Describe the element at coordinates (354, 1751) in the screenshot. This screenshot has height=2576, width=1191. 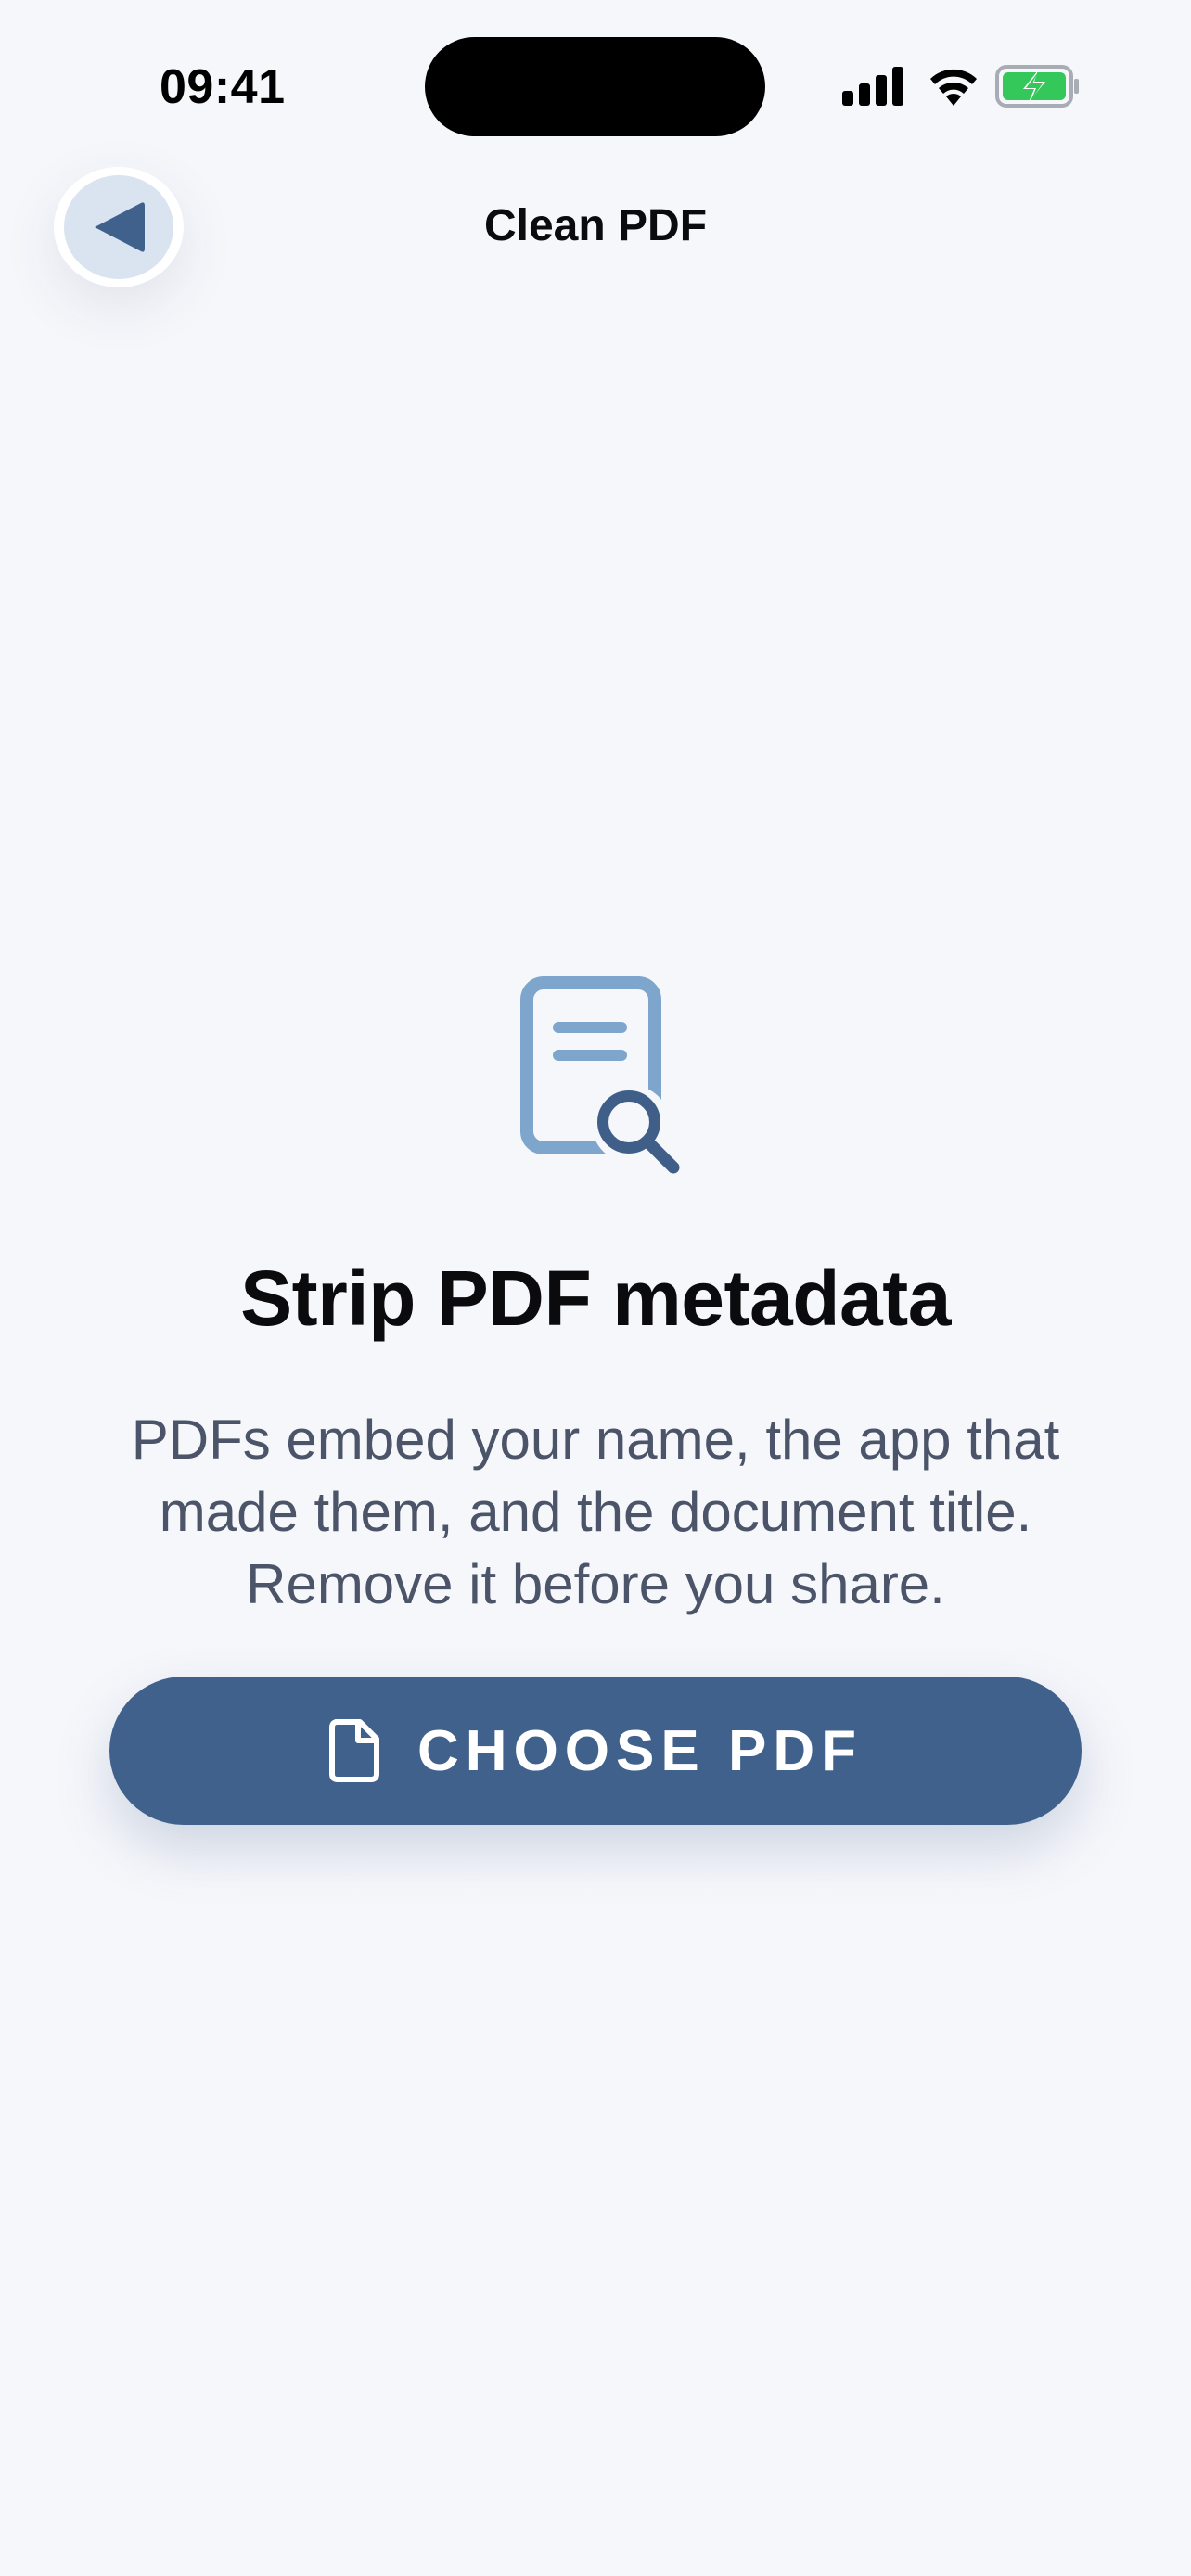
I see `file-icon` at that location.